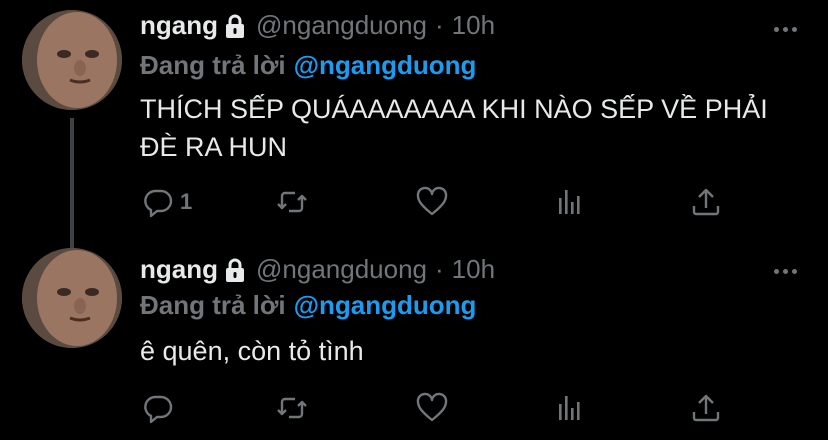 The image size is (828, 440). I want to click on reply-button, so click(161, 408).